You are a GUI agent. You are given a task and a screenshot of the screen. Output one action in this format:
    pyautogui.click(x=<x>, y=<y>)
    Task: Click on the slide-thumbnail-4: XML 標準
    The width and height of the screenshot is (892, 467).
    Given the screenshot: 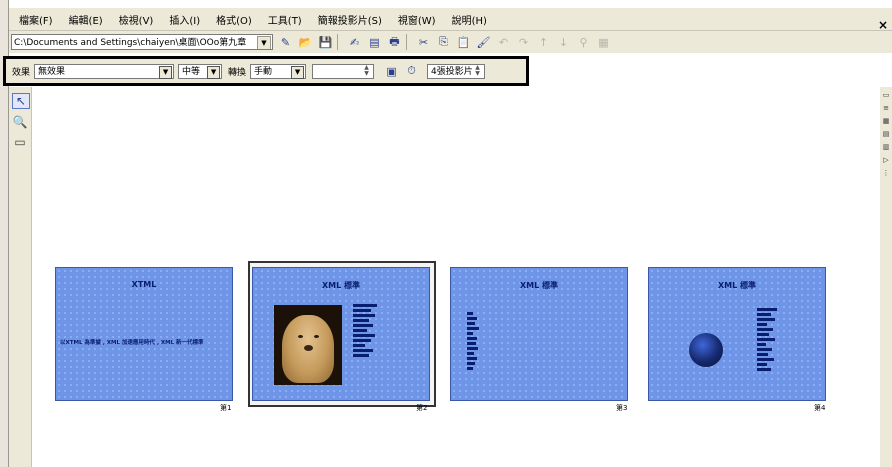 What is the action you would take?
    pyautogui.click(x=737, y=334)
    